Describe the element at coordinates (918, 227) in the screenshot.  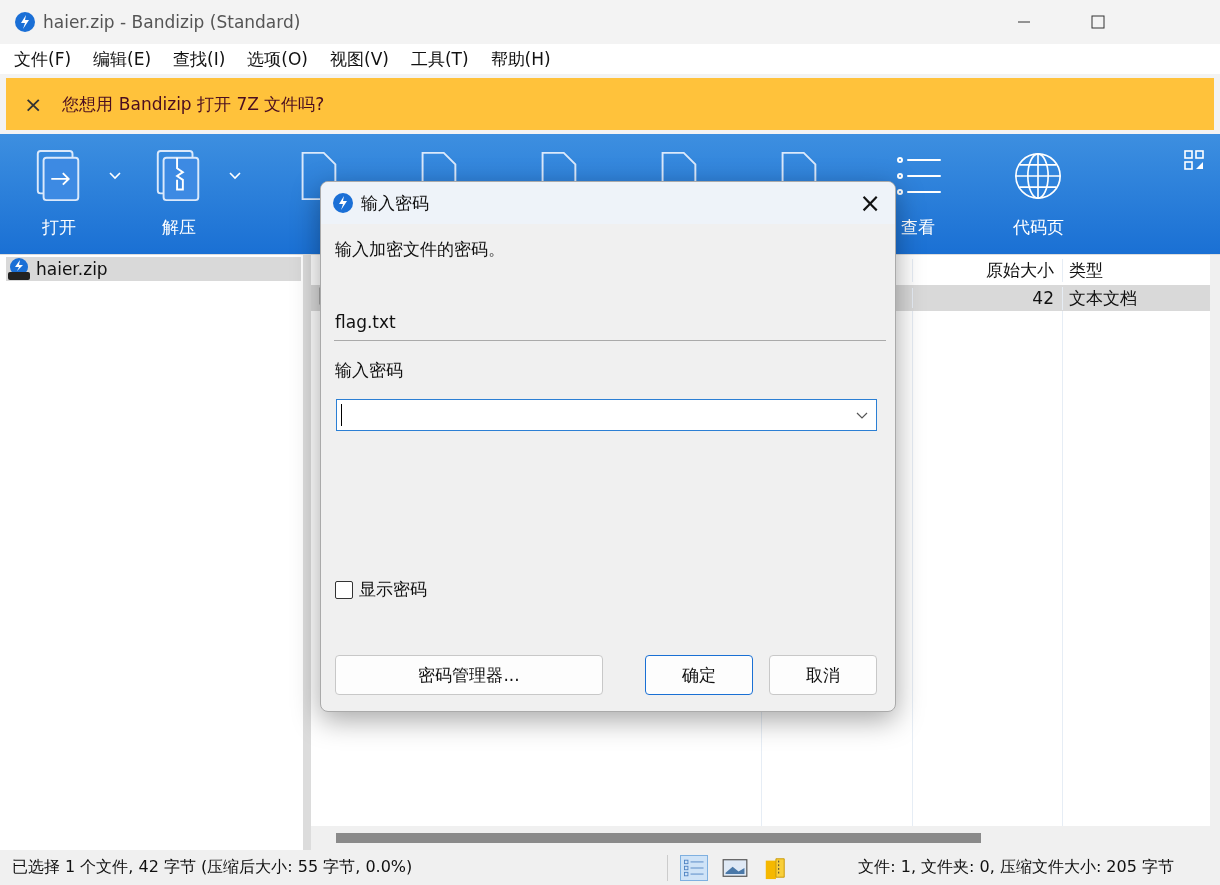
I see `toolbar-button: 查看` at that location.